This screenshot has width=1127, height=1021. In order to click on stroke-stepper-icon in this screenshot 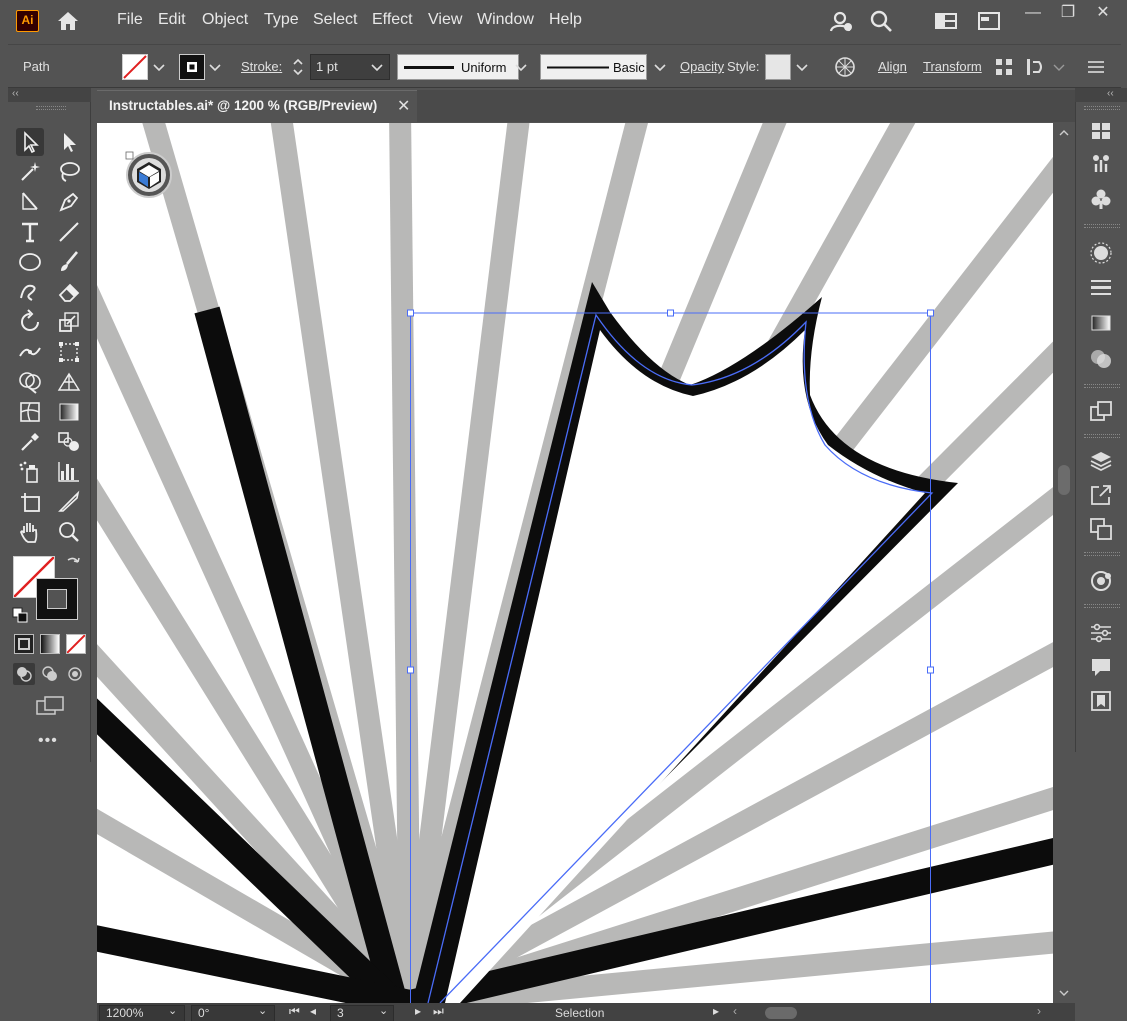, I will do `click(298, 67)`.